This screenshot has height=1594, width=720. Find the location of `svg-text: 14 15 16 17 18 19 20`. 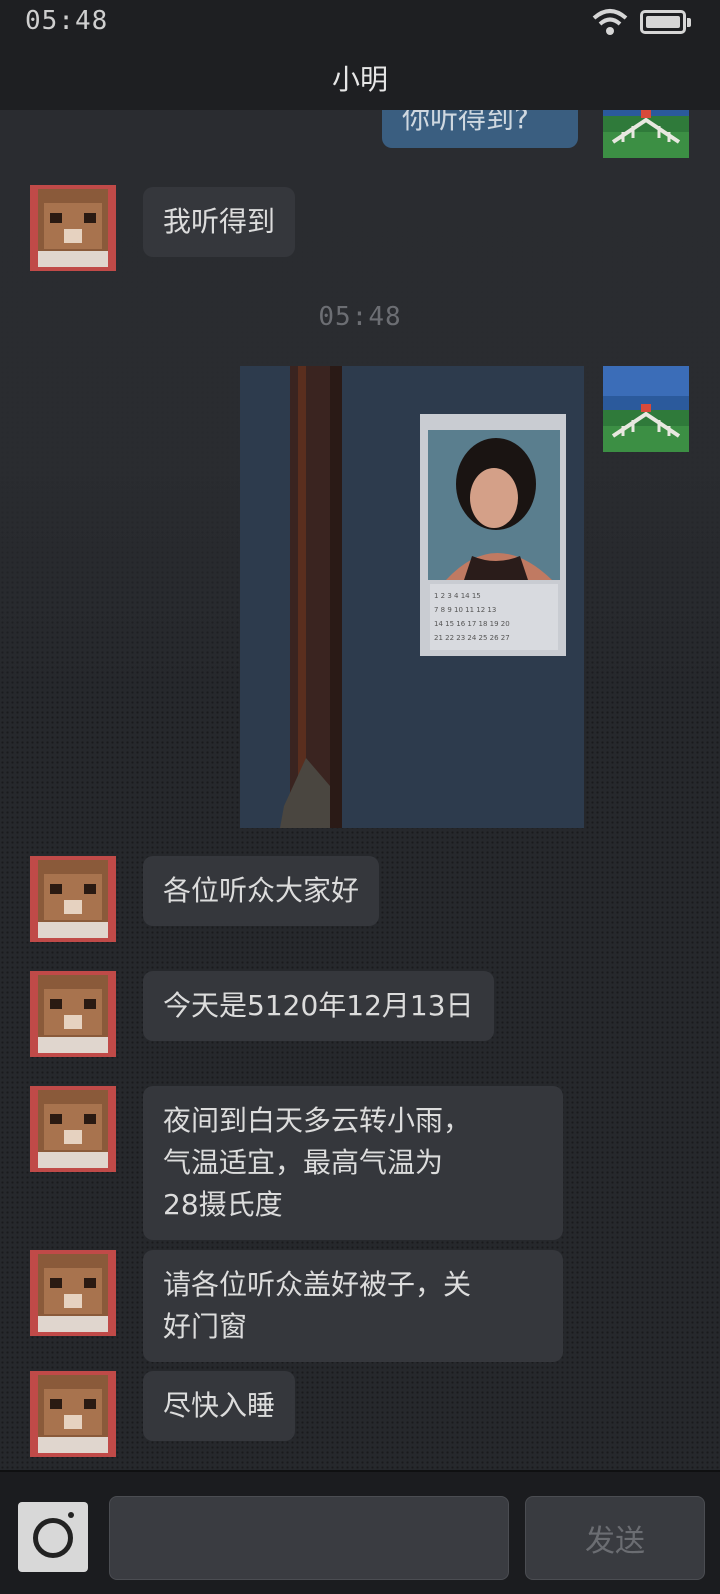

svg-text: 14 15 16 17 18 19 20 is located at coordinates (472, 624).